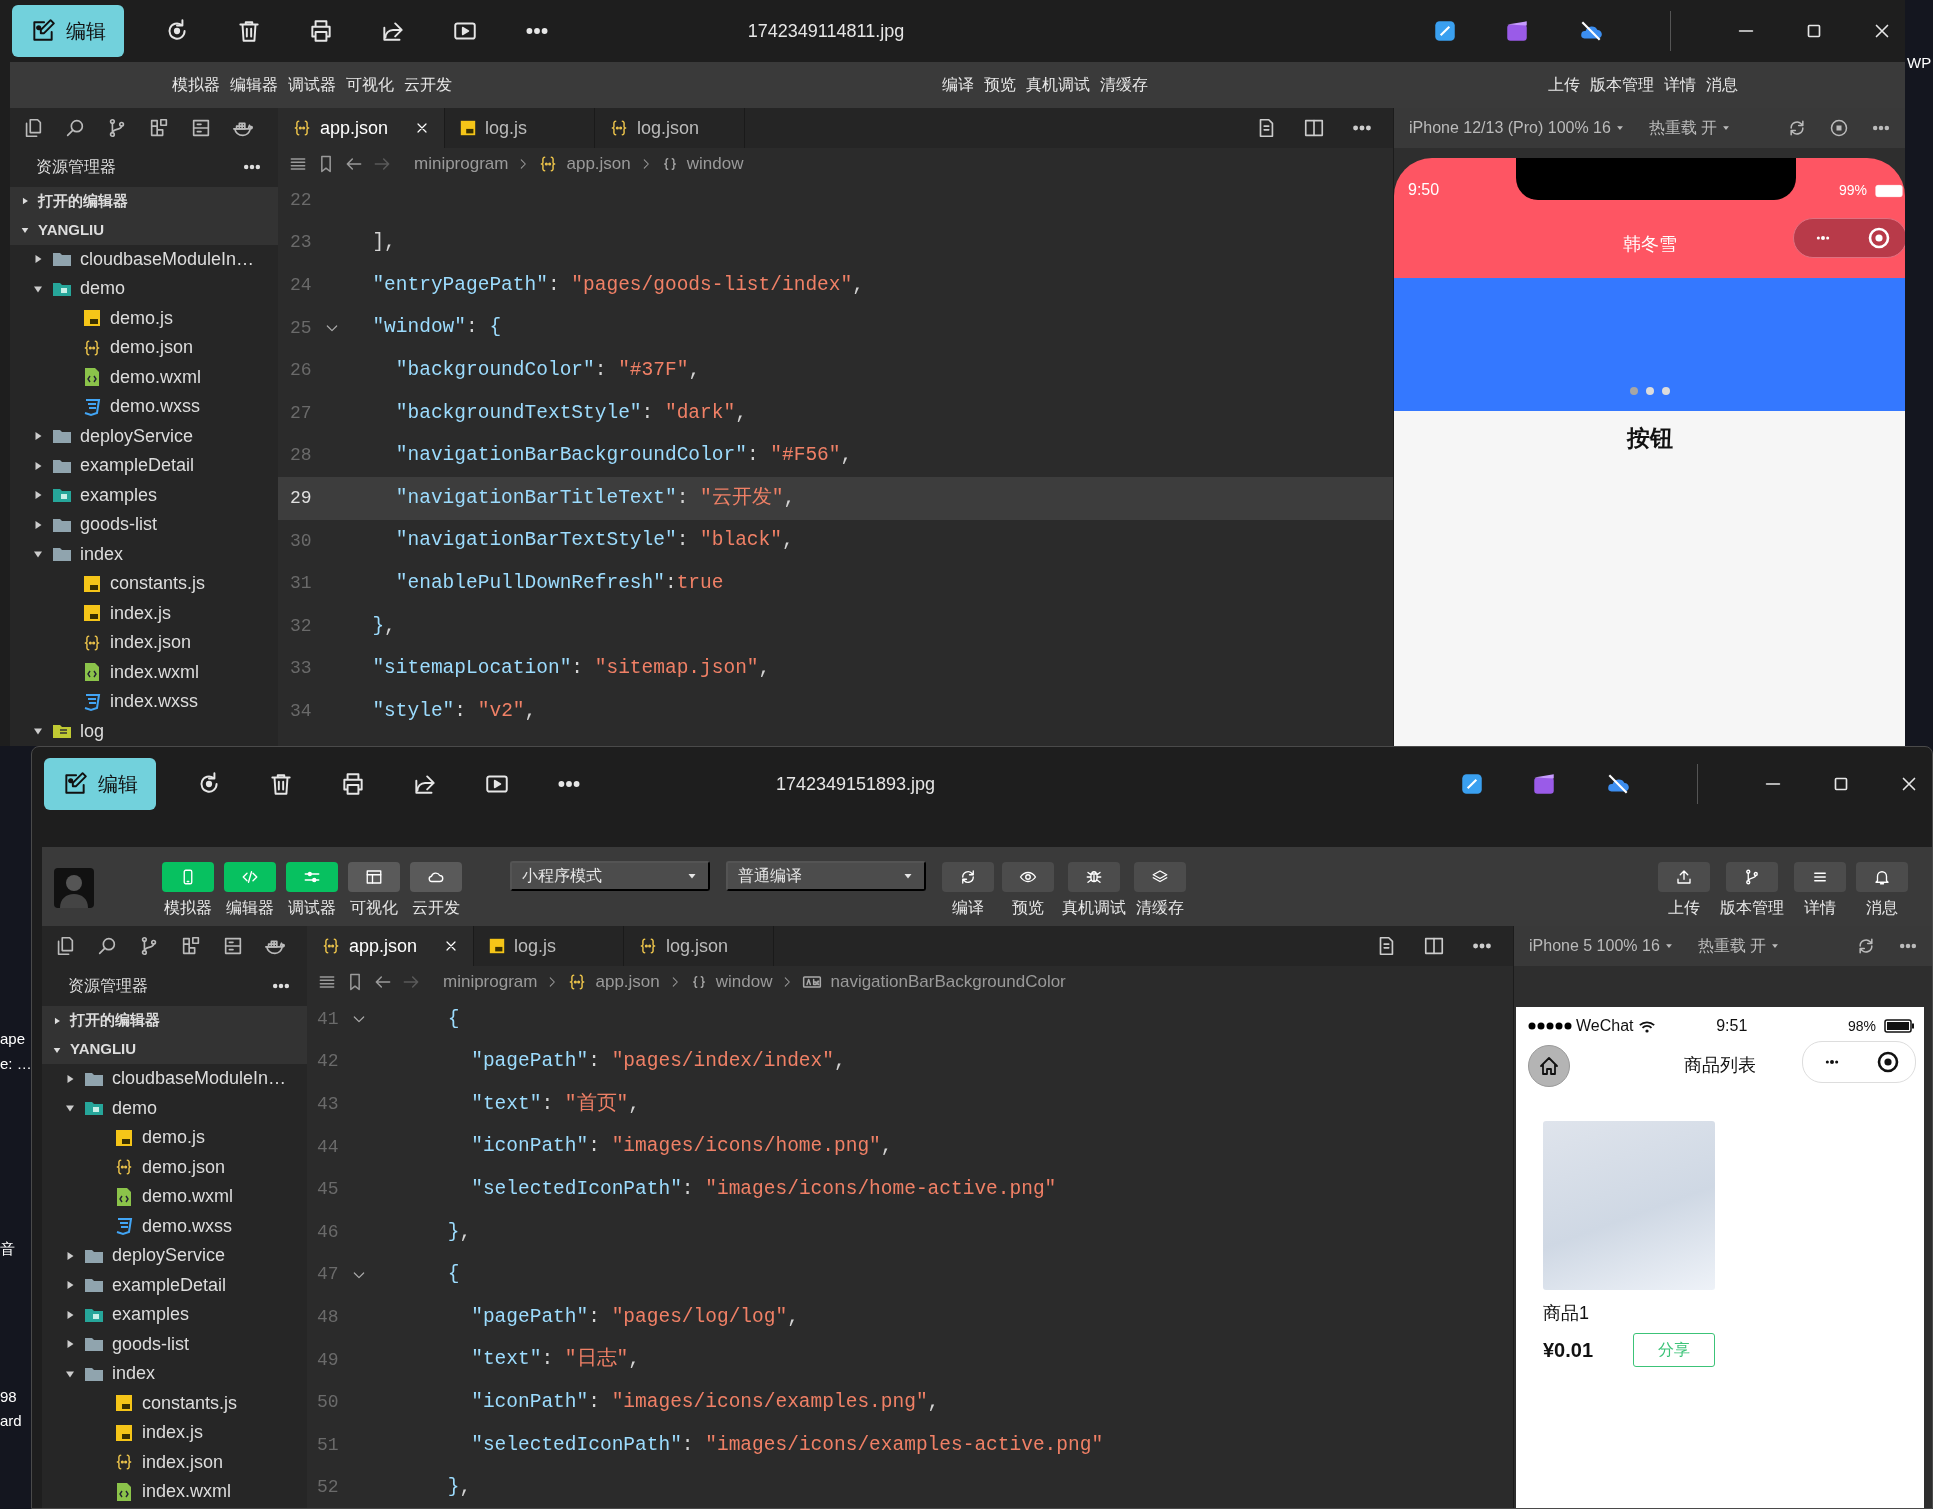 The height and width of the screenshot is (1509, 1933). I want to click on line-number: 42, so click(328, 1062).